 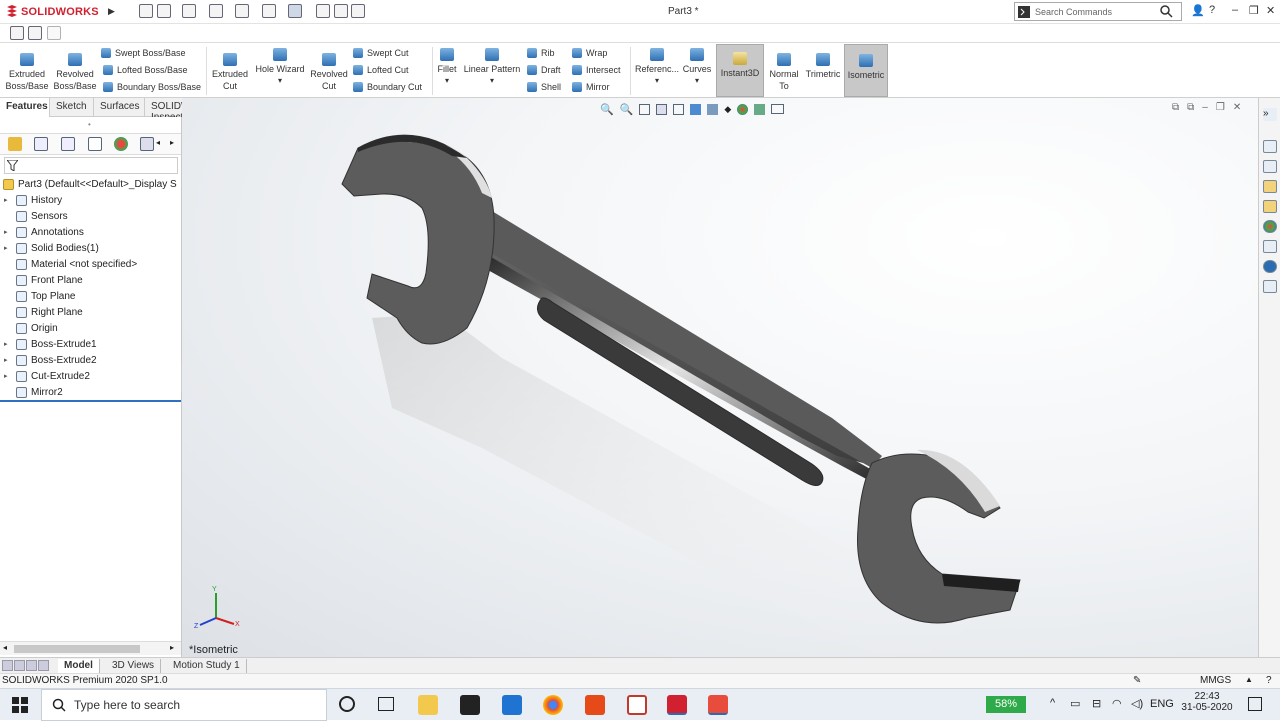 What do you see at coordinates (25, 107) in the screenshot?
I see `tab-features: Features` at bounding box center [25, 107].